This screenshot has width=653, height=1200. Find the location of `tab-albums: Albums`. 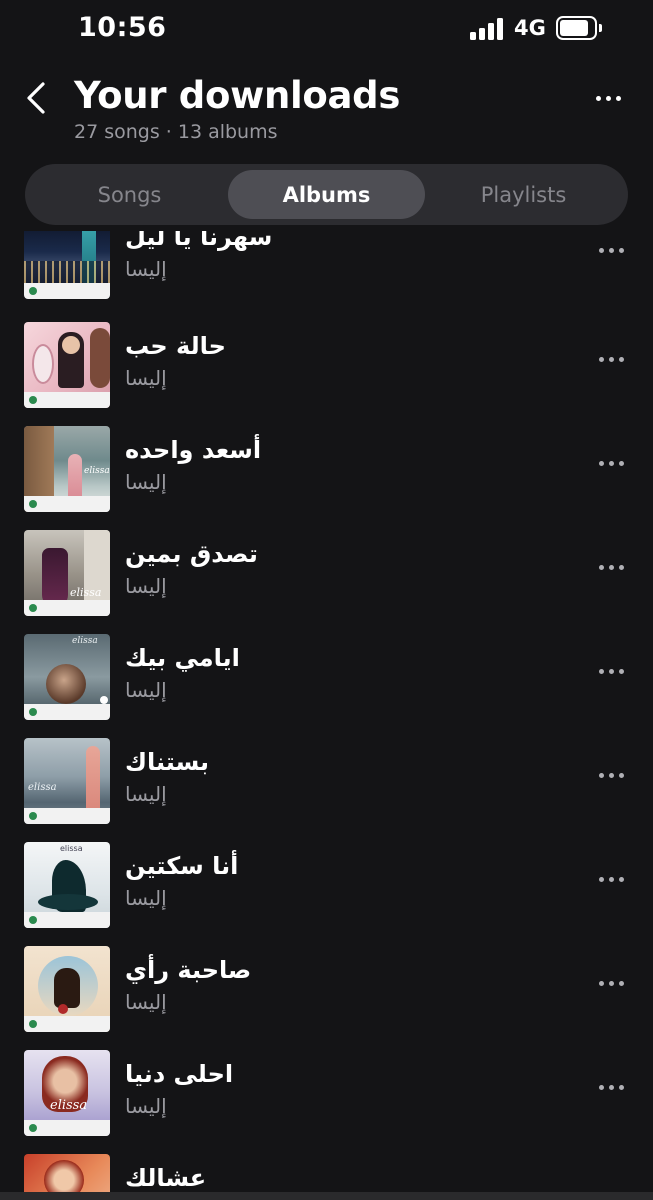

tab-albums: Albums is located at coordinates (326, 194).